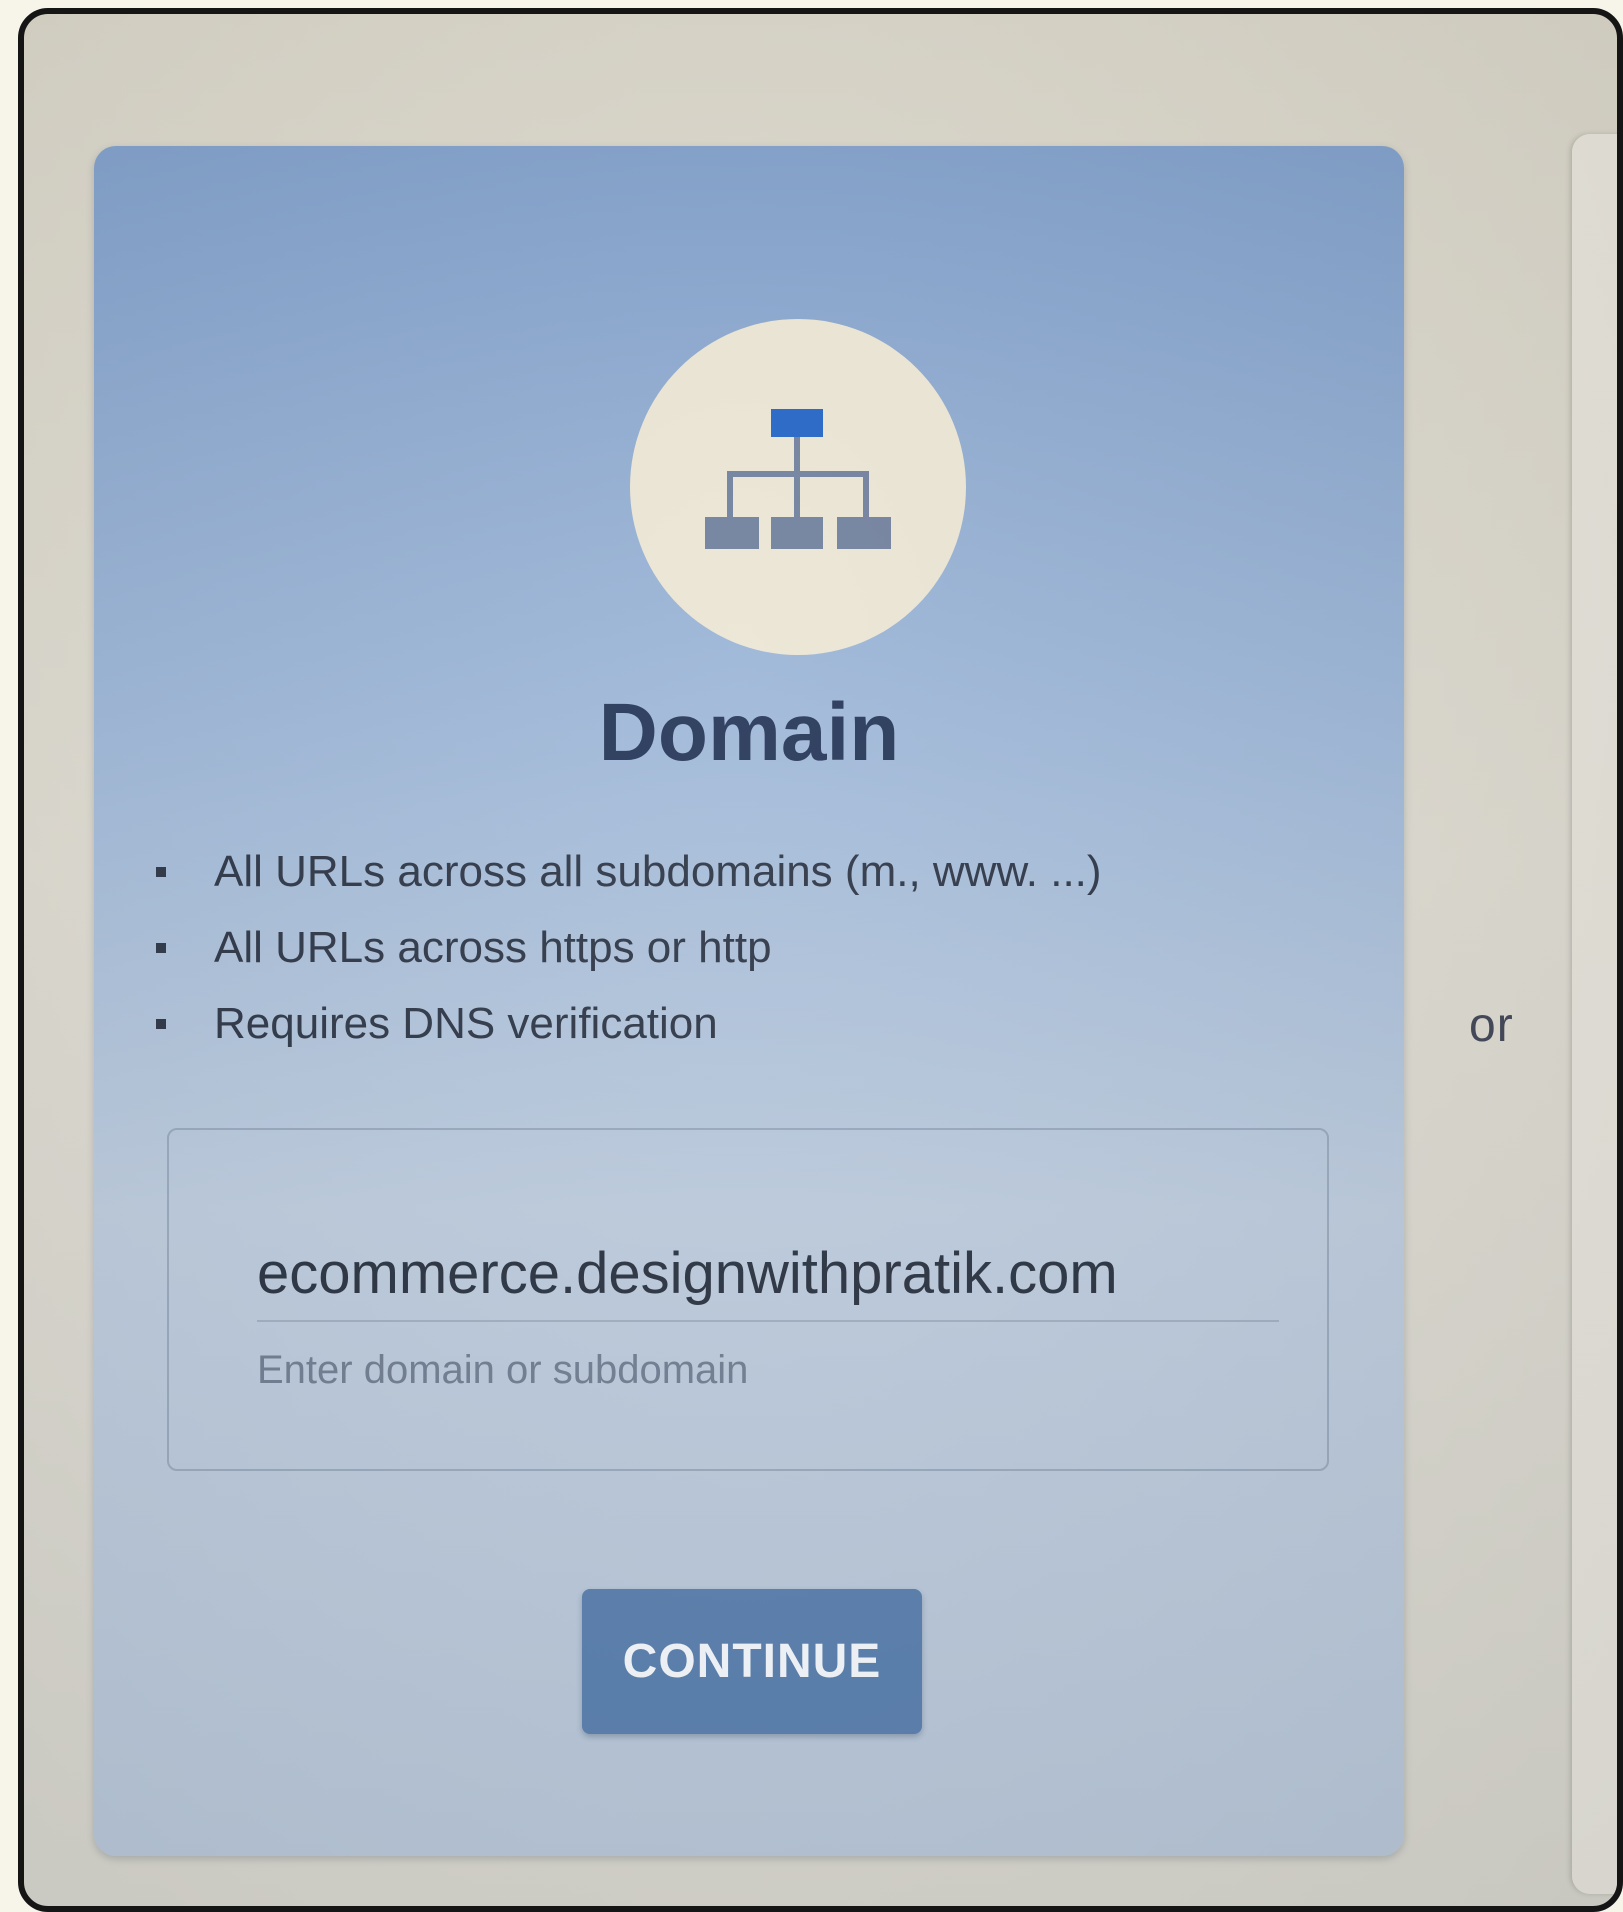 The height and width of the screenshot is (1912, 1623). What do you see at coordinates (798, 479) in the screenshot?
I see `sitemap-icon` at bounding box center [798, 479].